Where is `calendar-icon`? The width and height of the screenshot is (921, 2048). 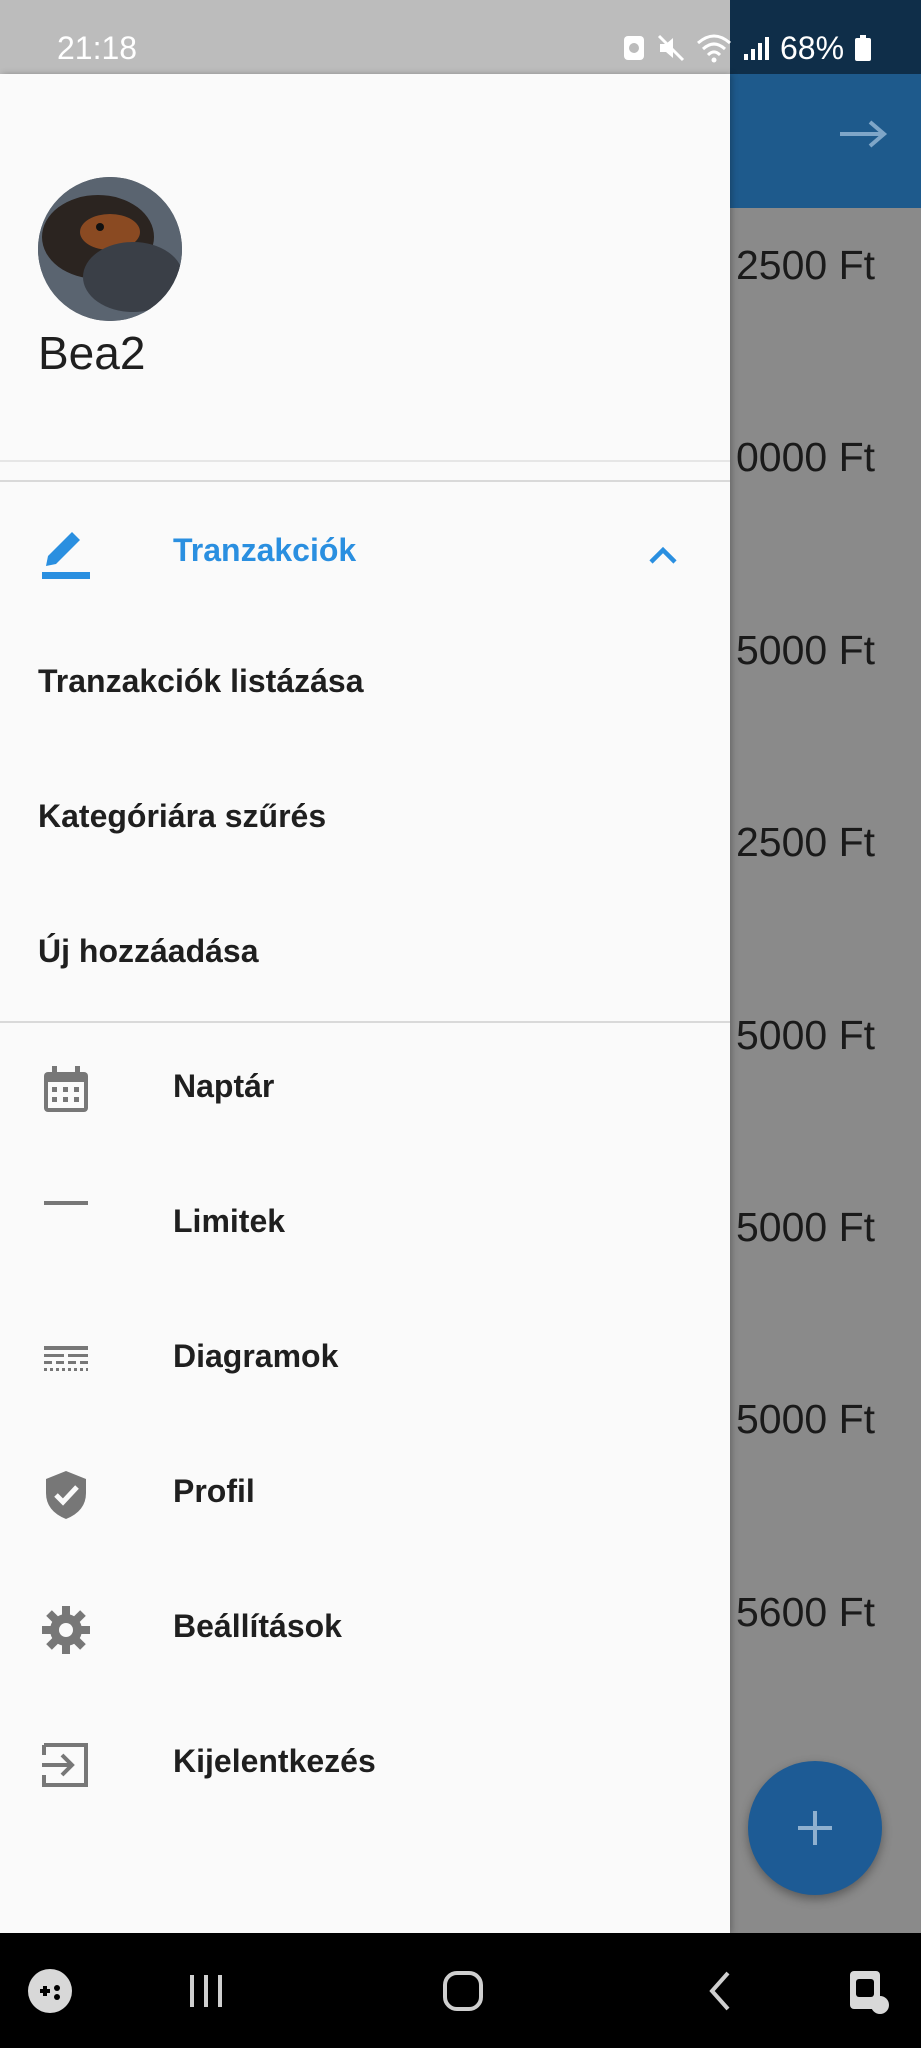 calendar-icon is located at coordinates (66, 1089).